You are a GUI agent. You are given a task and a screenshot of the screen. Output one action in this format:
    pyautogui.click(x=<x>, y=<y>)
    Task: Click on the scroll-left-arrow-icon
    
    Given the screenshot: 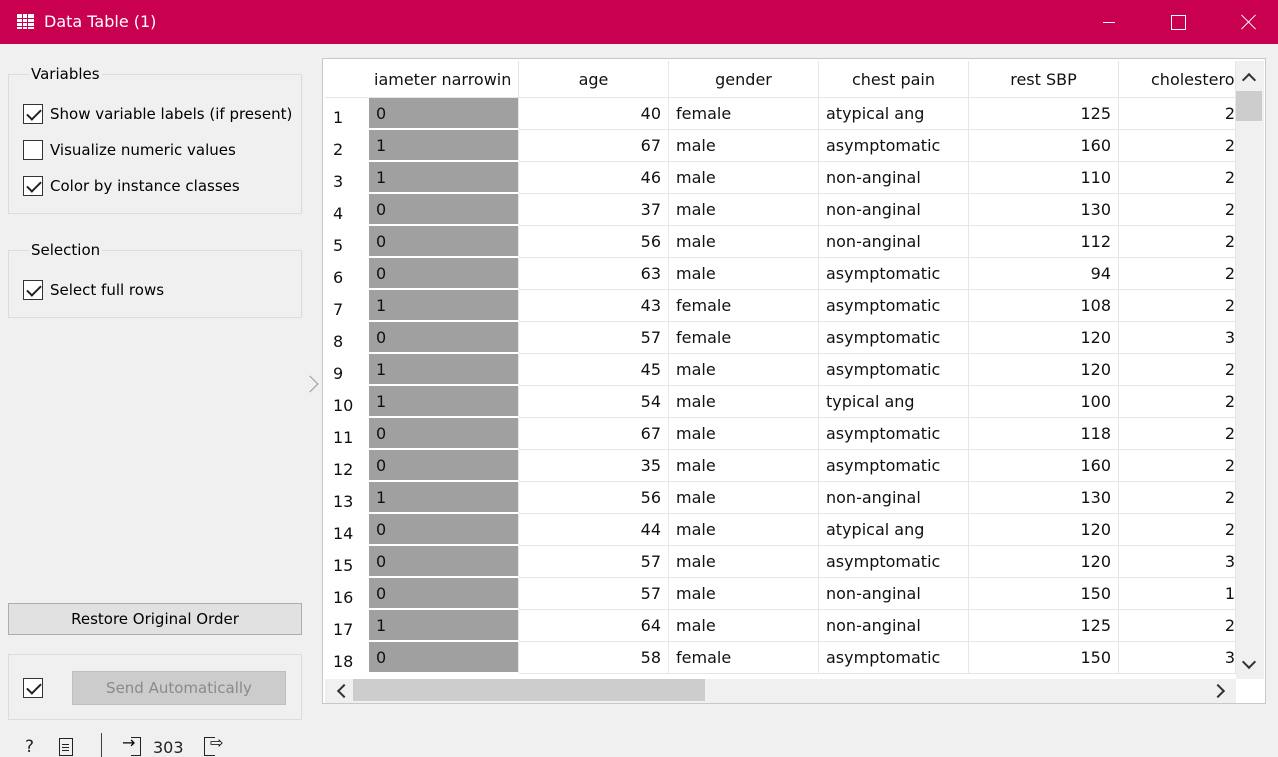 What is the action you would take?
    pyautogui.click(x=344, y=691)
    